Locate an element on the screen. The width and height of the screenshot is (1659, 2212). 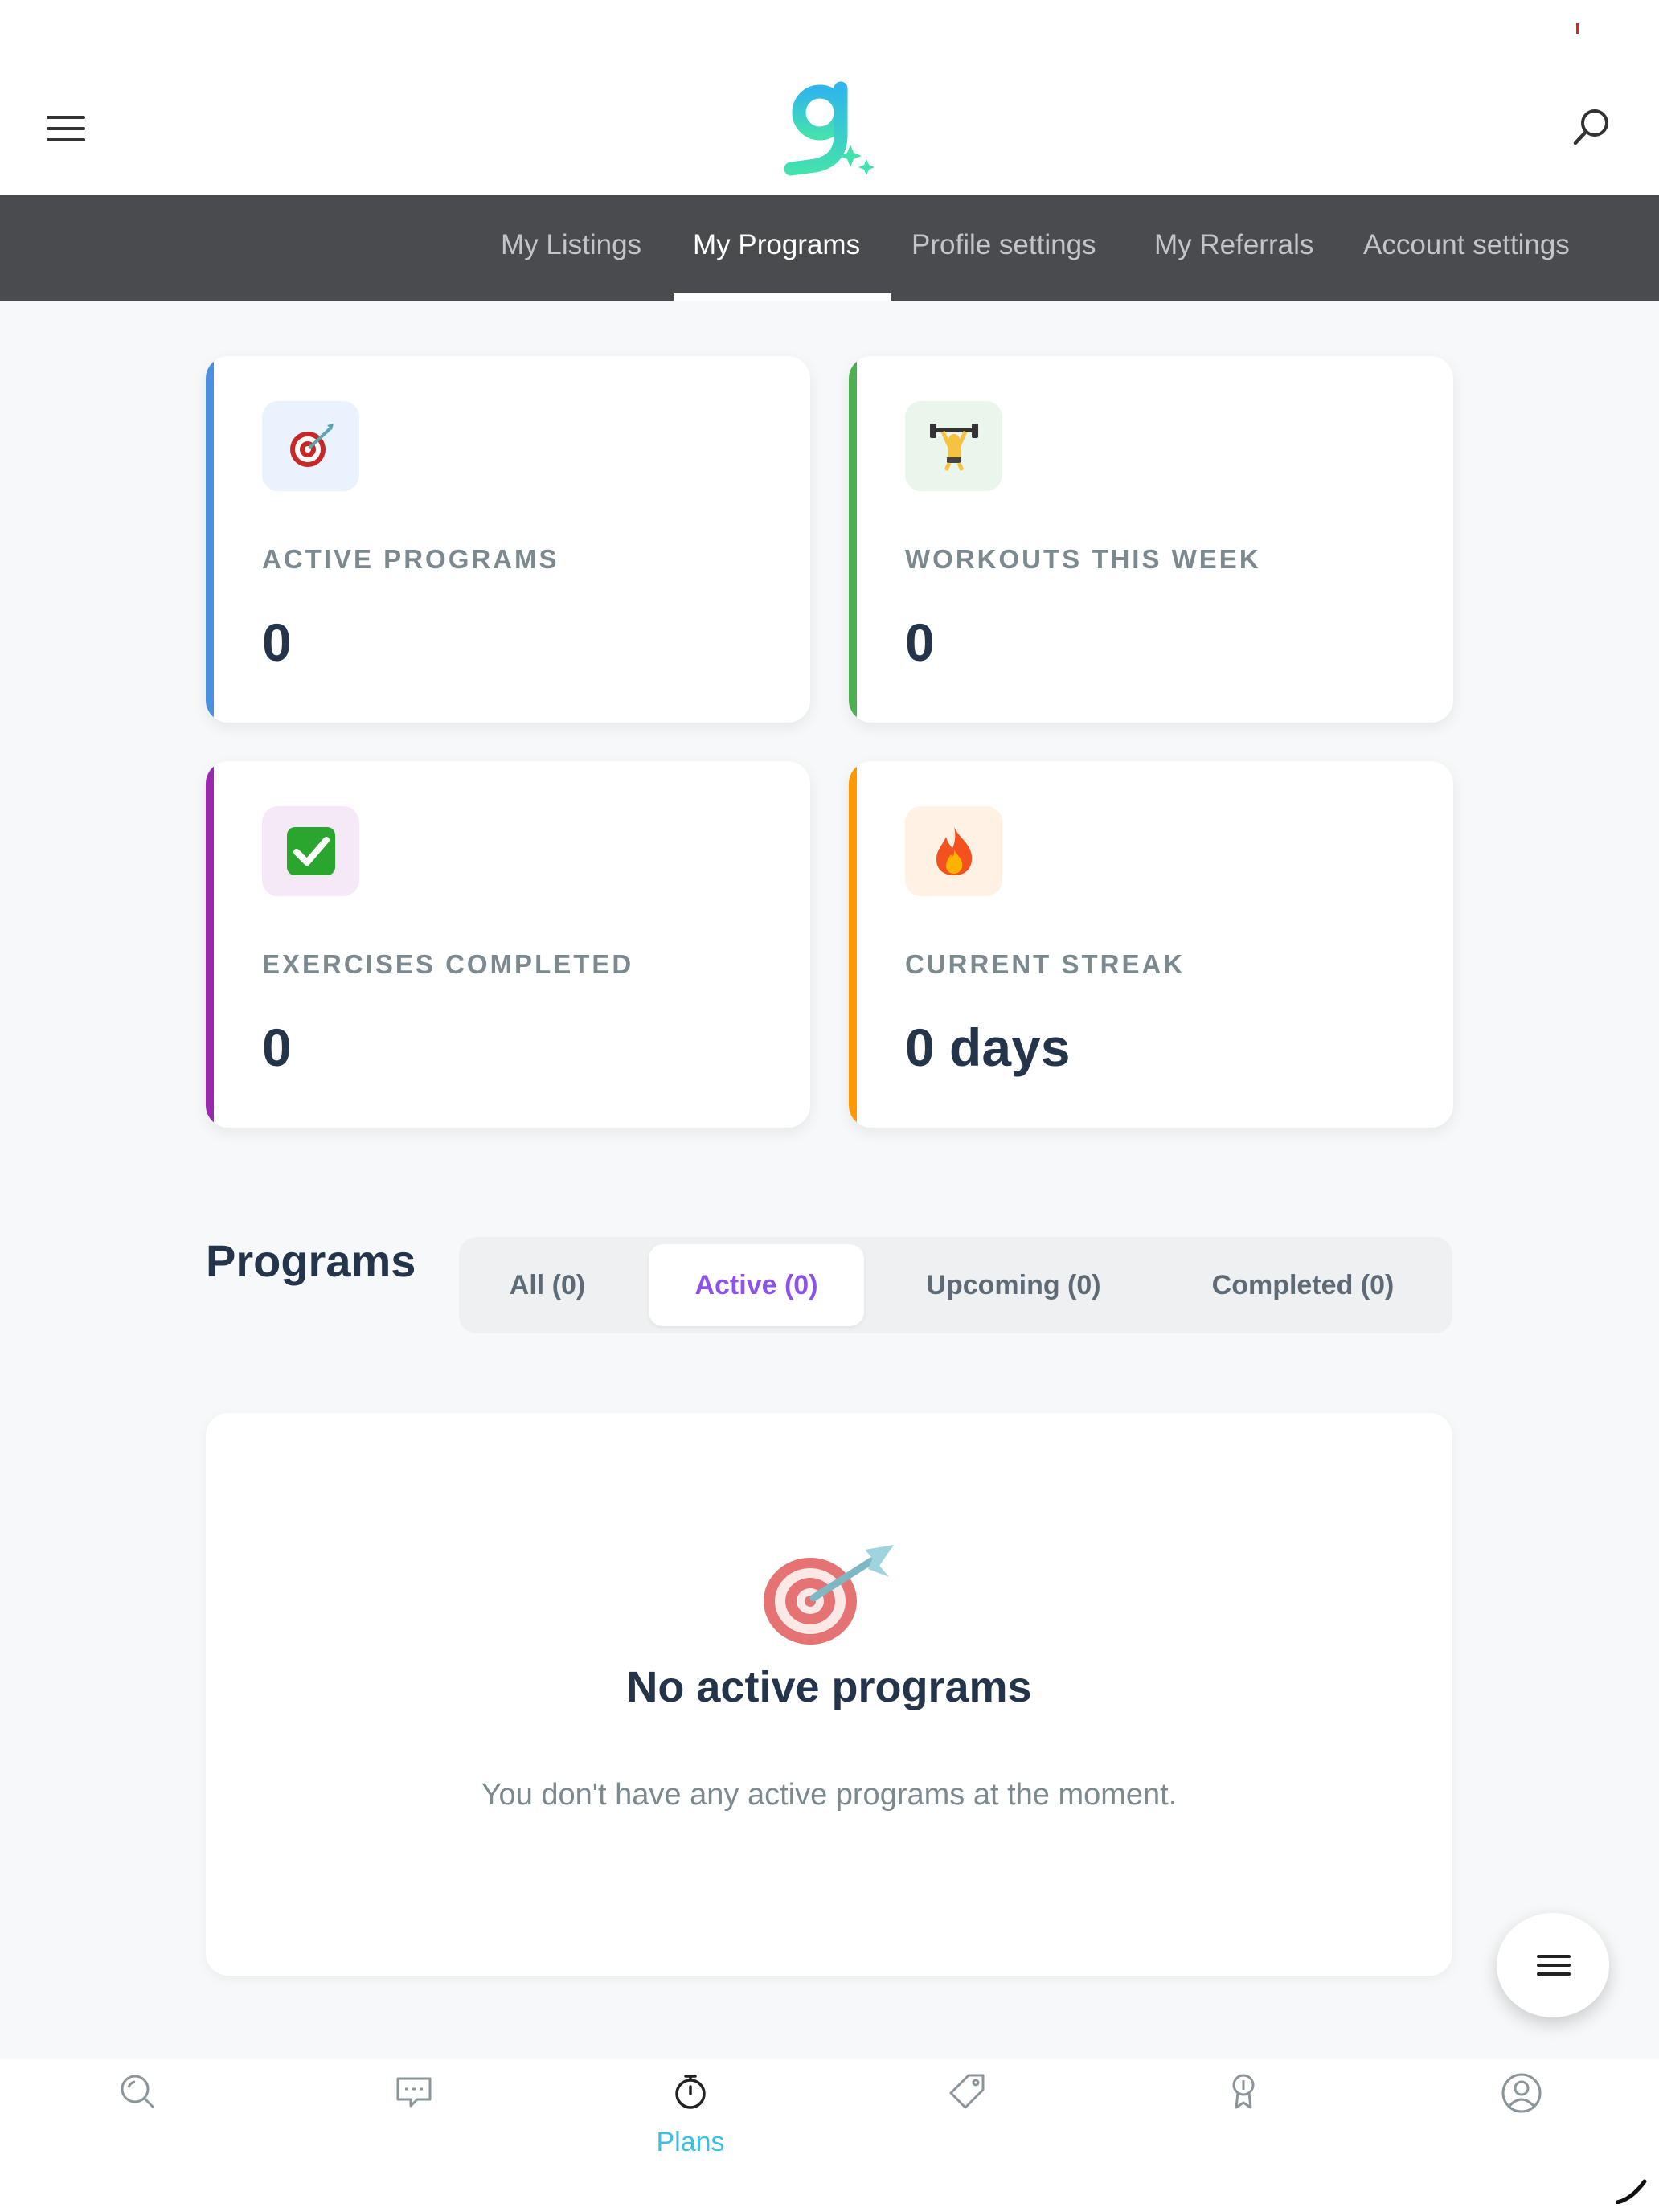
status-mark is located at coordinates (1577, 28).